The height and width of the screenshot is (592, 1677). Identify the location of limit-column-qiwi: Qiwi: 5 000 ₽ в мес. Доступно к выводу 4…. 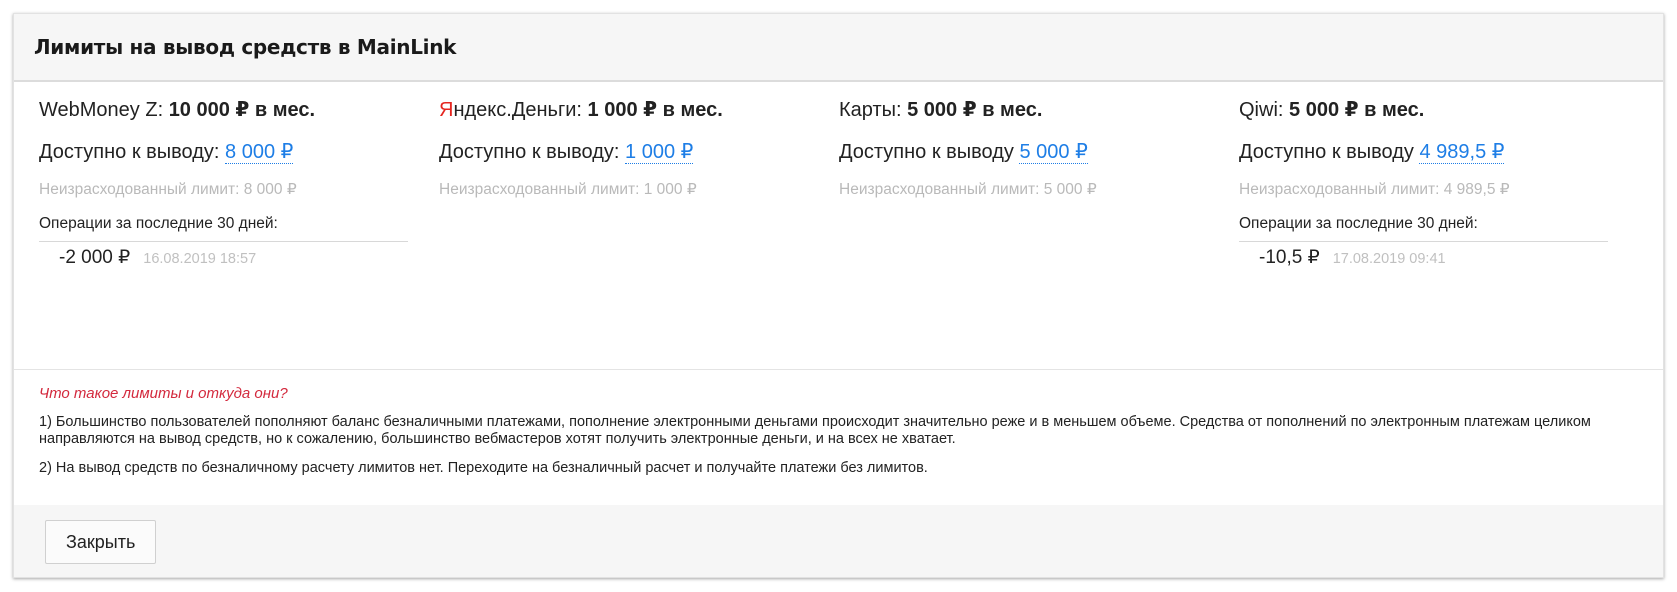
(1439, 232).